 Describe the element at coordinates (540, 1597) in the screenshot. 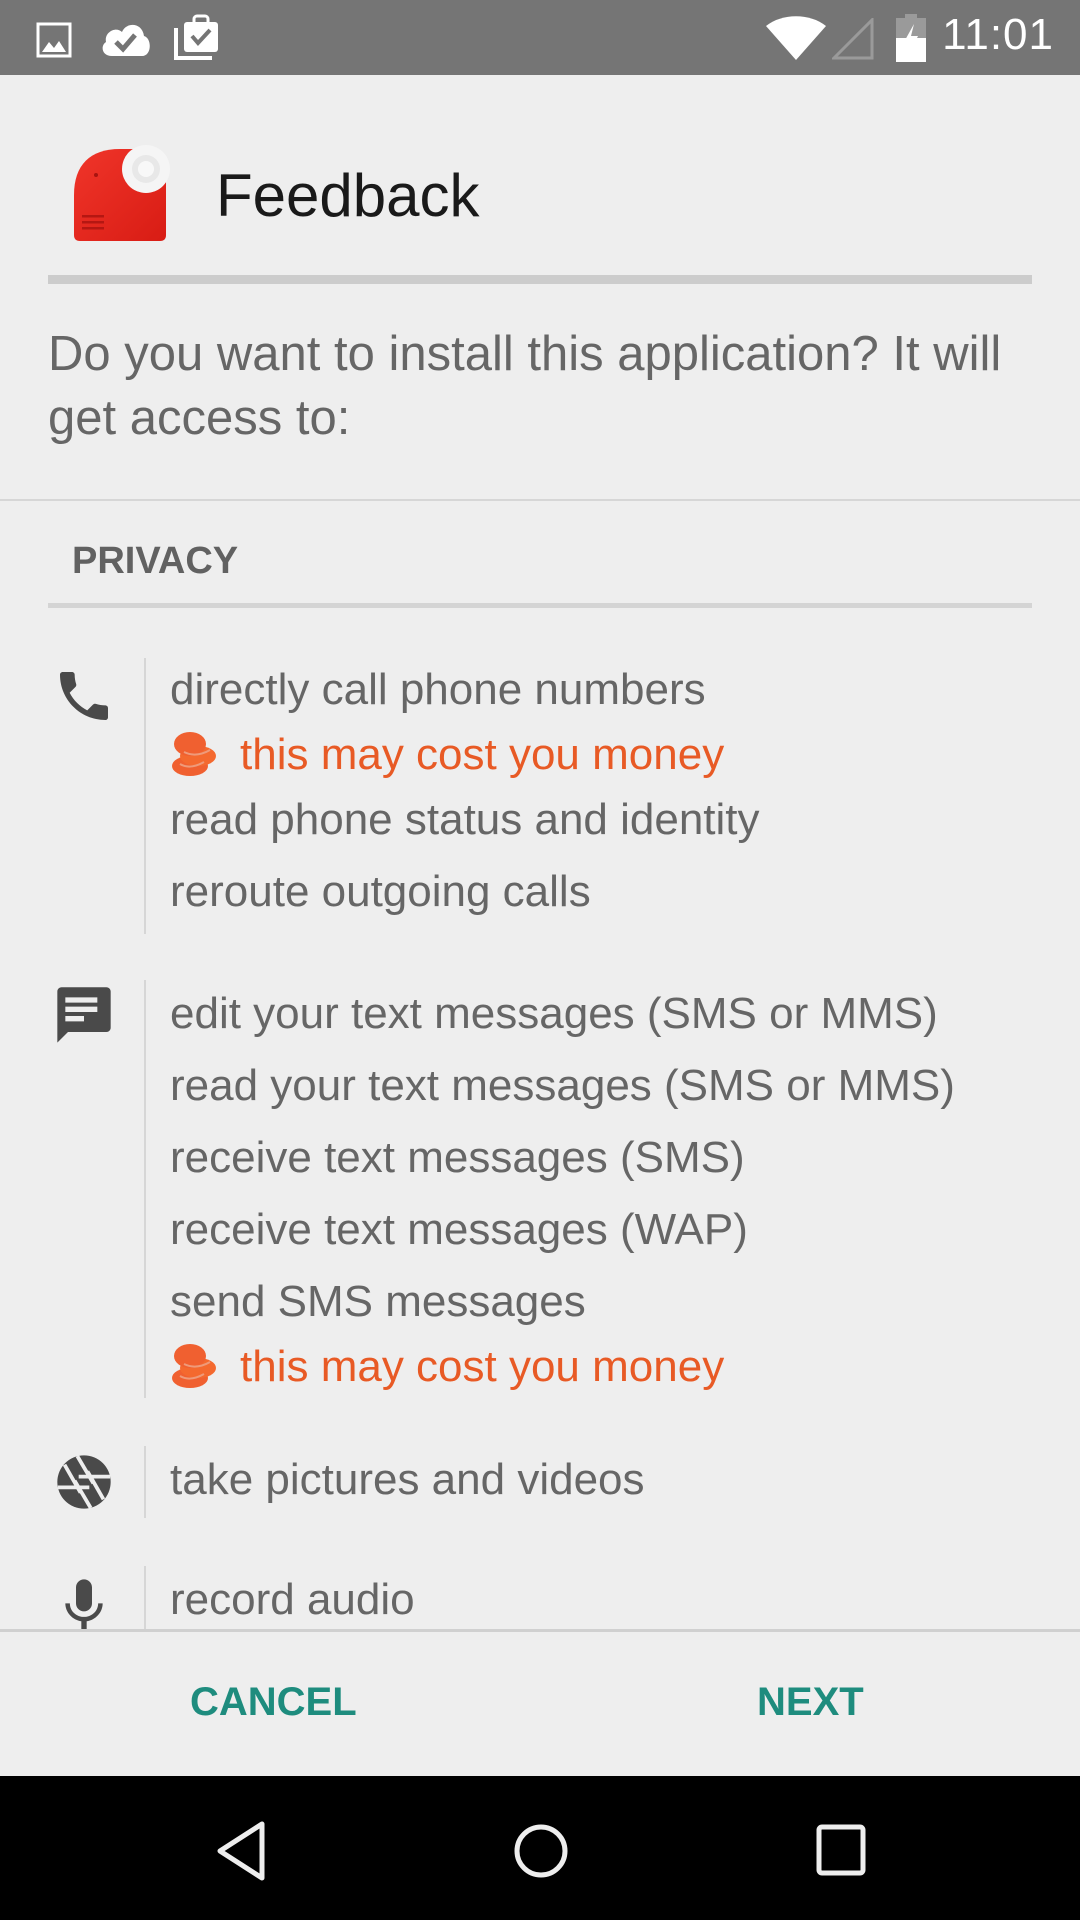

I see `permission-group-microphone: record audio` at that location.